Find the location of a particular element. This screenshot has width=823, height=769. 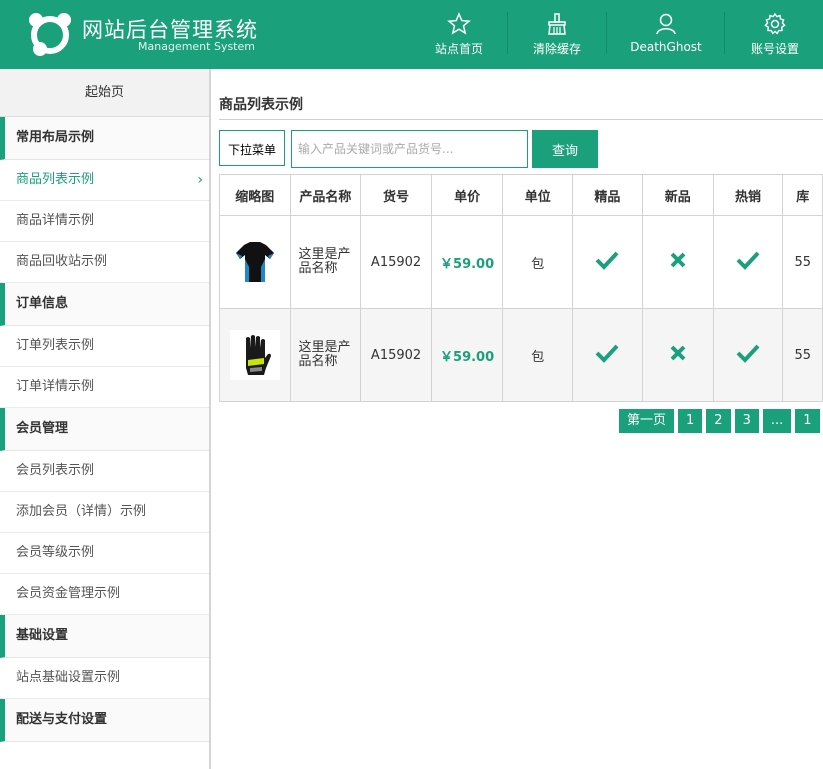

group-title: 配送与支付设置 is located at coordinates (62, 719).